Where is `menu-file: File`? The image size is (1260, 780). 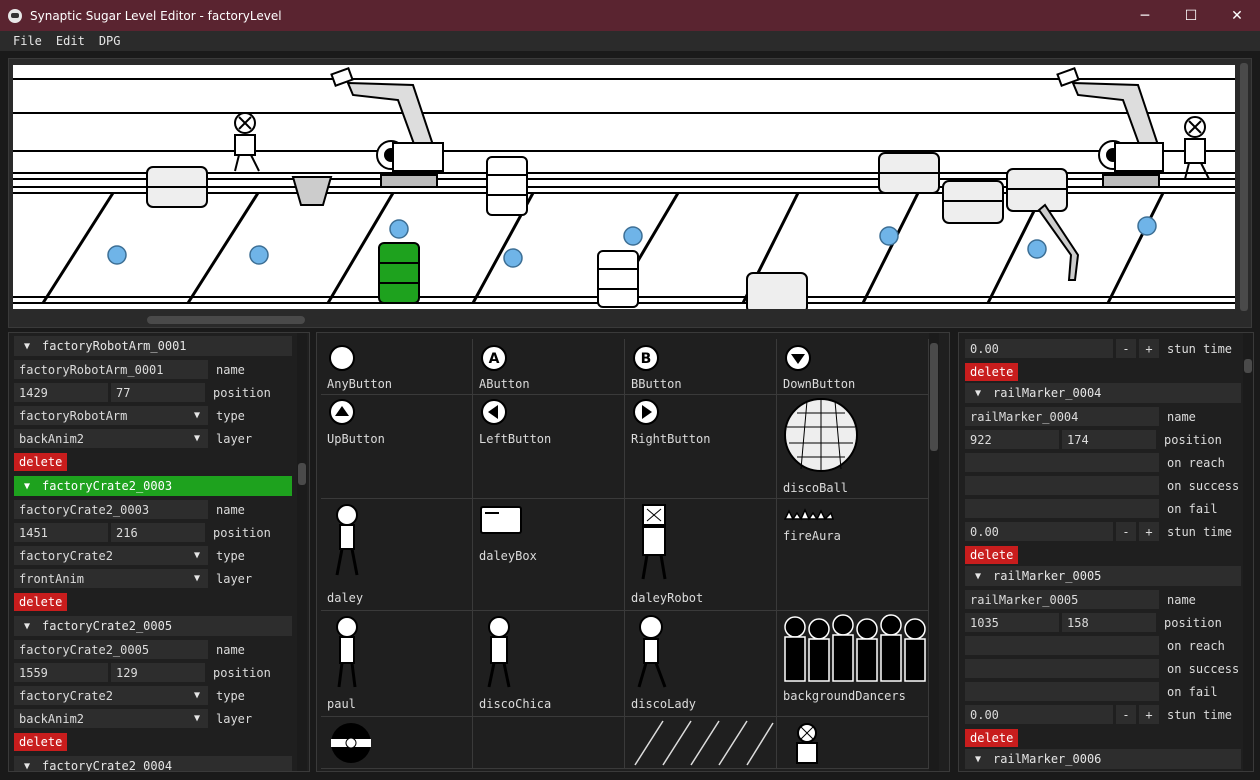
menu-file: File is located at coordinates (27, 41).